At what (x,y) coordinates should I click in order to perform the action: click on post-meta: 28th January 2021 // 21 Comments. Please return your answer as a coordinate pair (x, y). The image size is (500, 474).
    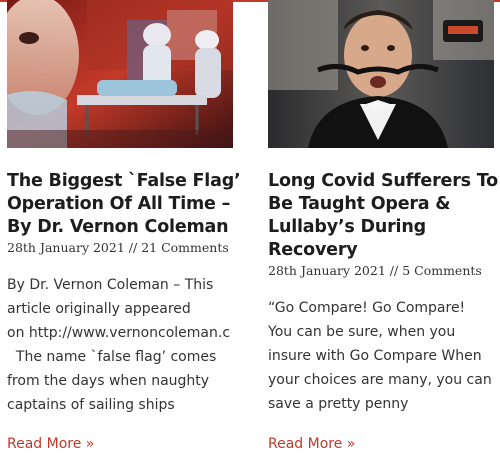
    Looking at the image, I should click on (123, 248).